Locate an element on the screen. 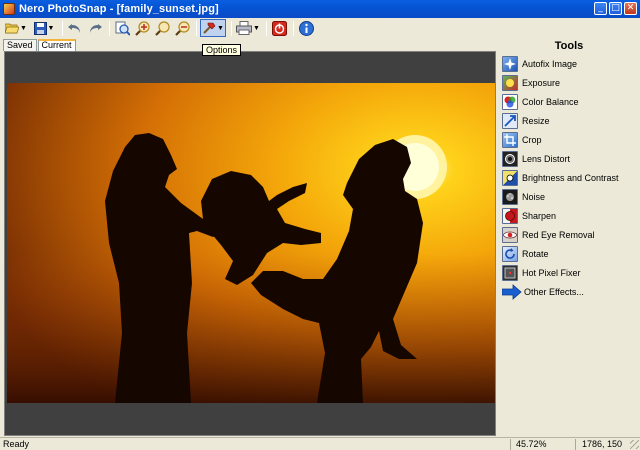 Image resolution: width=640 pixels, height=450 pixels. power-icon is located at coordinates (279, 28).